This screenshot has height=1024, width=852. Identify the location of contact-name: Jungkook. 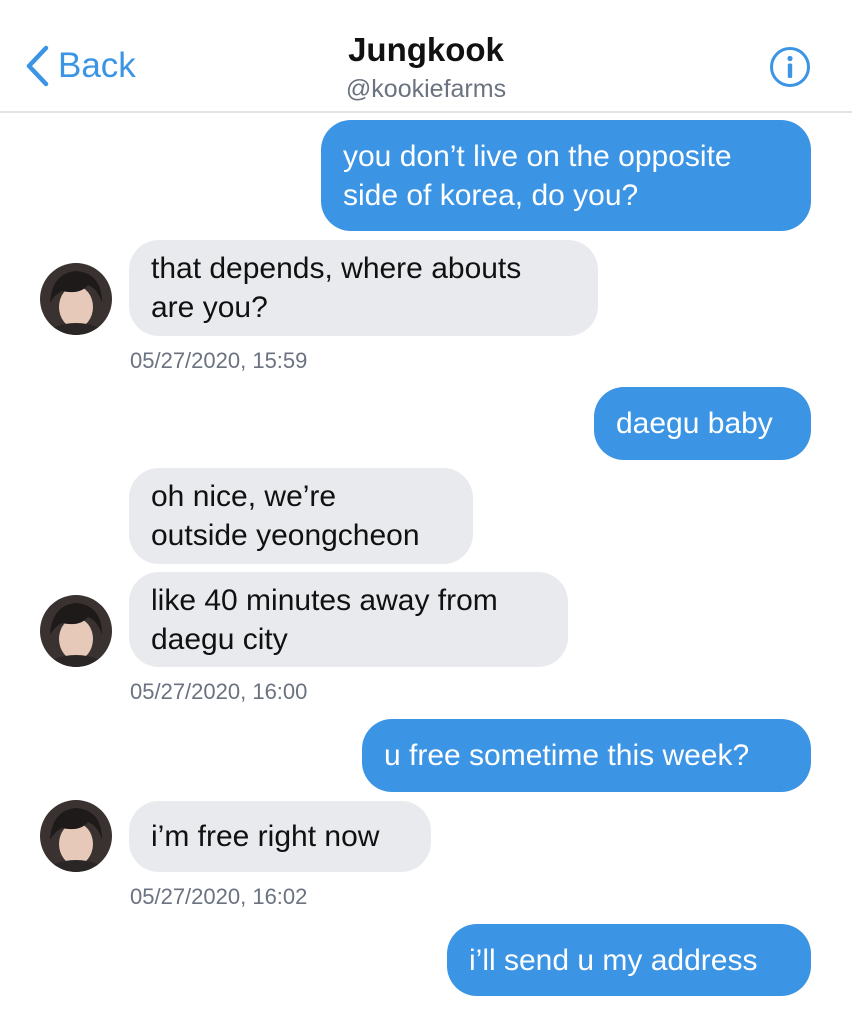
(426, 49).